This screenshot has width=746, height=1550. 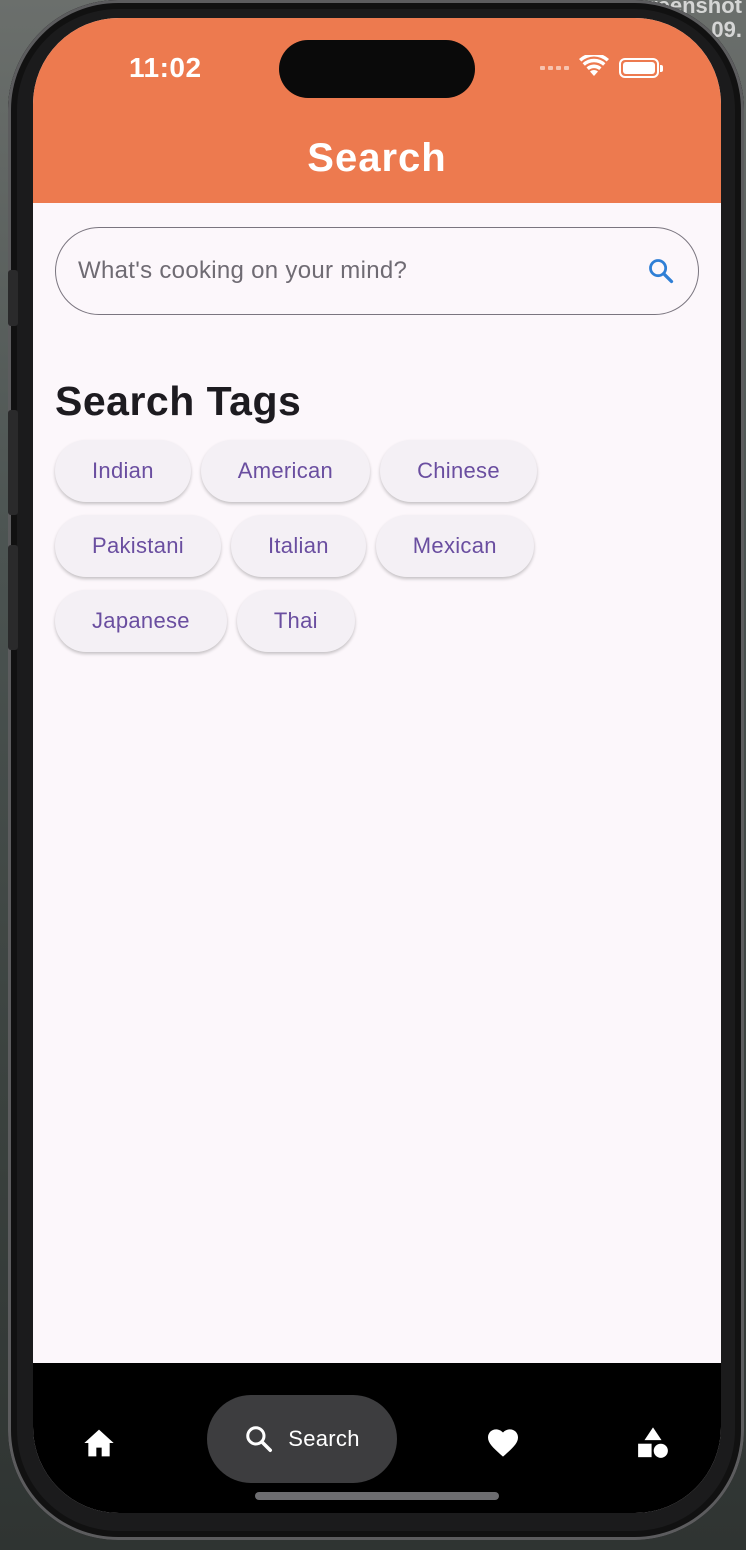 I want to click on bottom-navigation-bar: Search, so click(x=377, y=1438).